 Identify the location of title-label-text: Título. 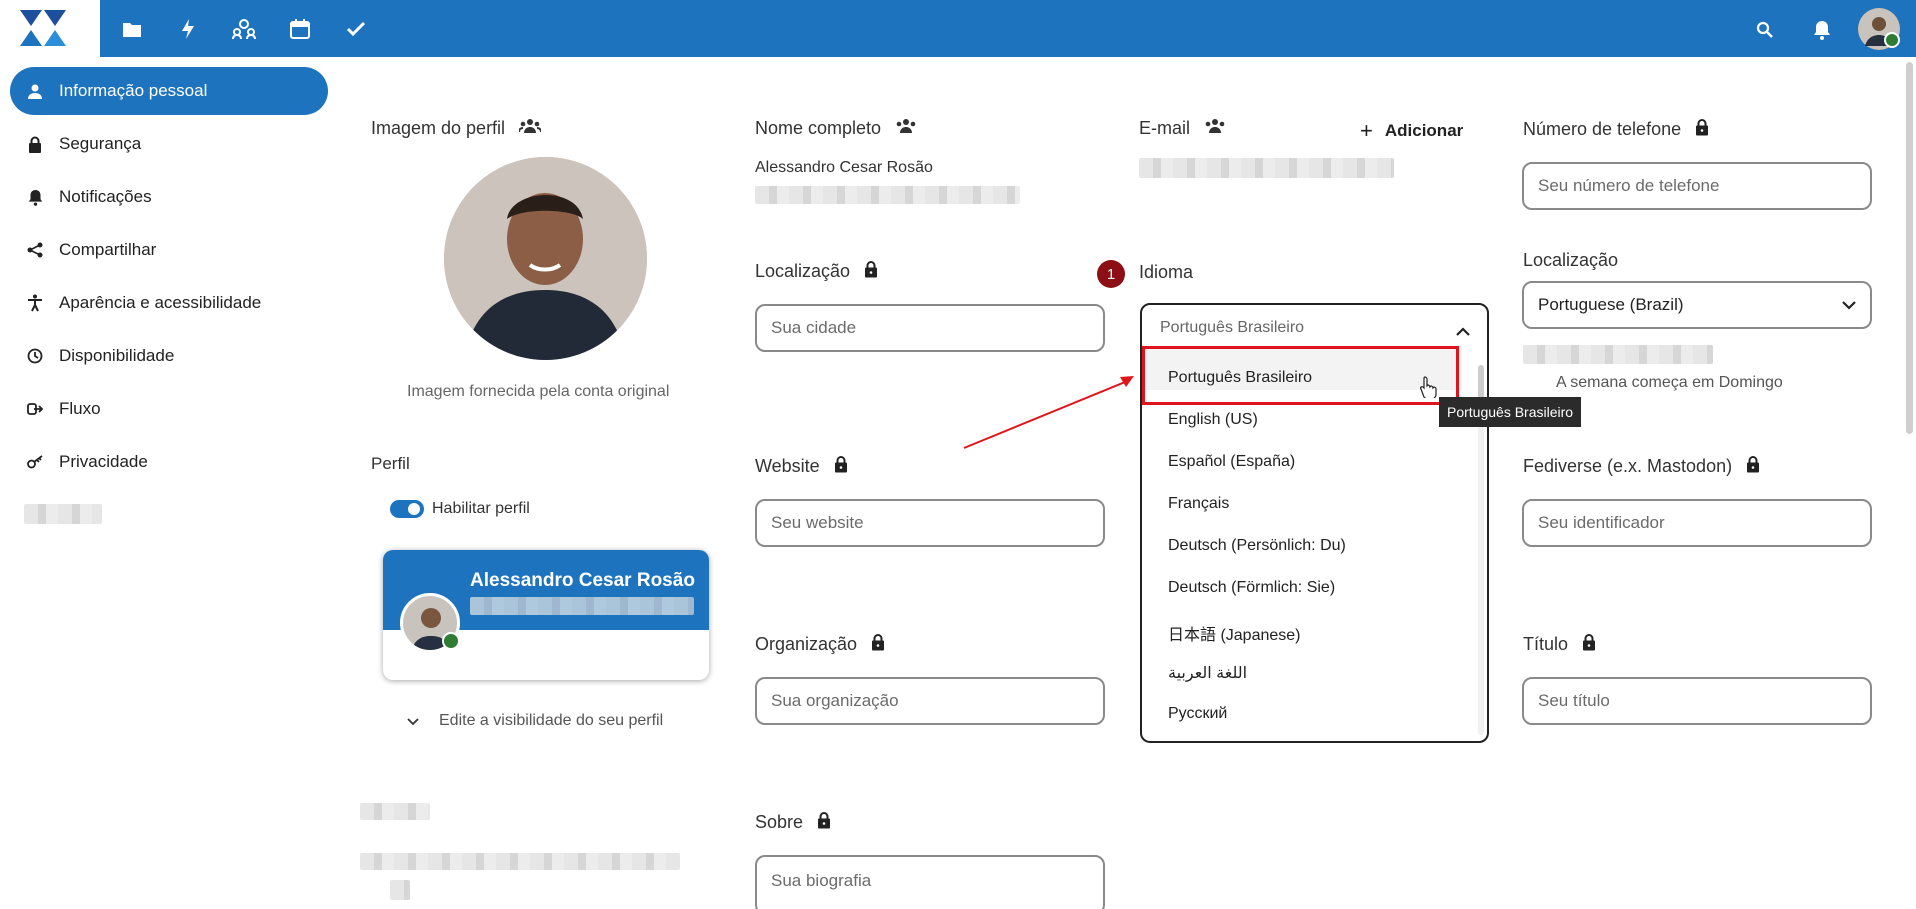
(1546, 644).